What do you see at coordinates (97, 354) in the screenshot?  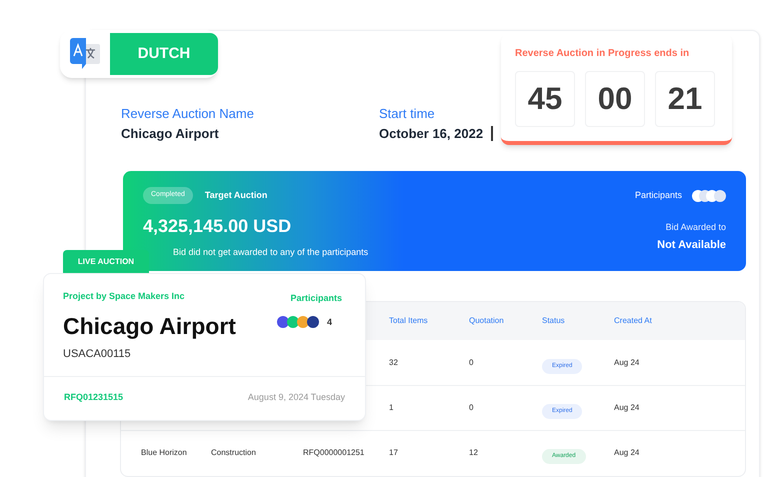 I see `project-code: USACA00115` at bounding box center [97, 354].